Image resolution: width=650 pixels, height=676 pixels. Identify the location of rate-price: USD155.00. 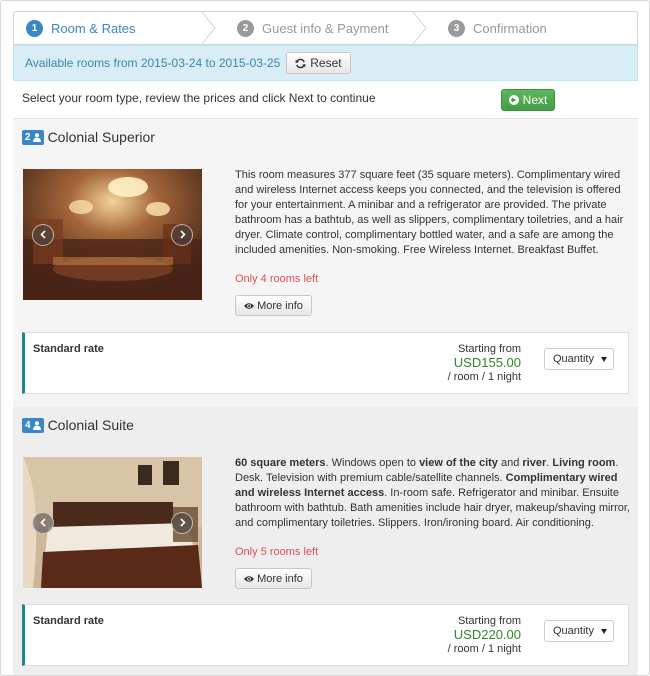
(487, 362).